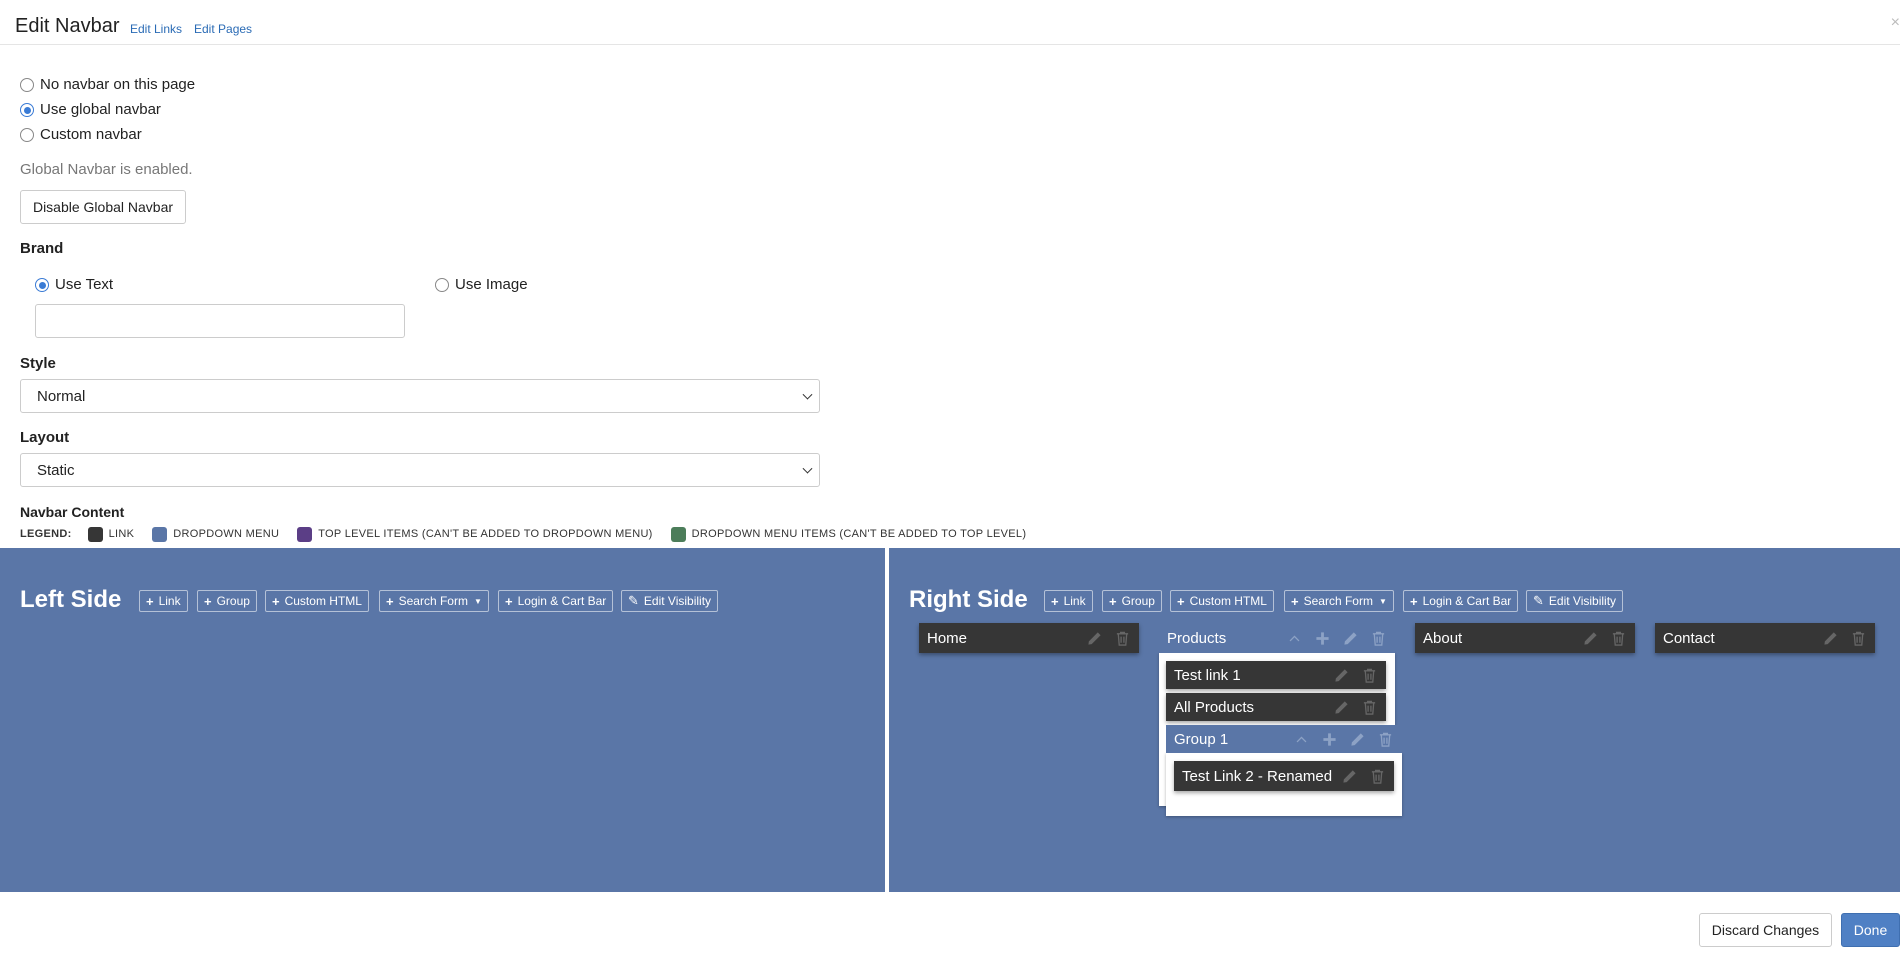 The image size is (1900, 964). Describe the element at coordinates (156, 29) in the screenshot. I see `edit-links-link: Edit Links` at that location.